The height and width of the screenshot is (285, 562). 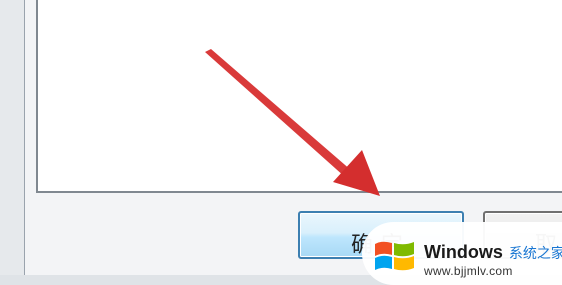 I want to click on windows-logo-icon, so click(x=394, y=256).